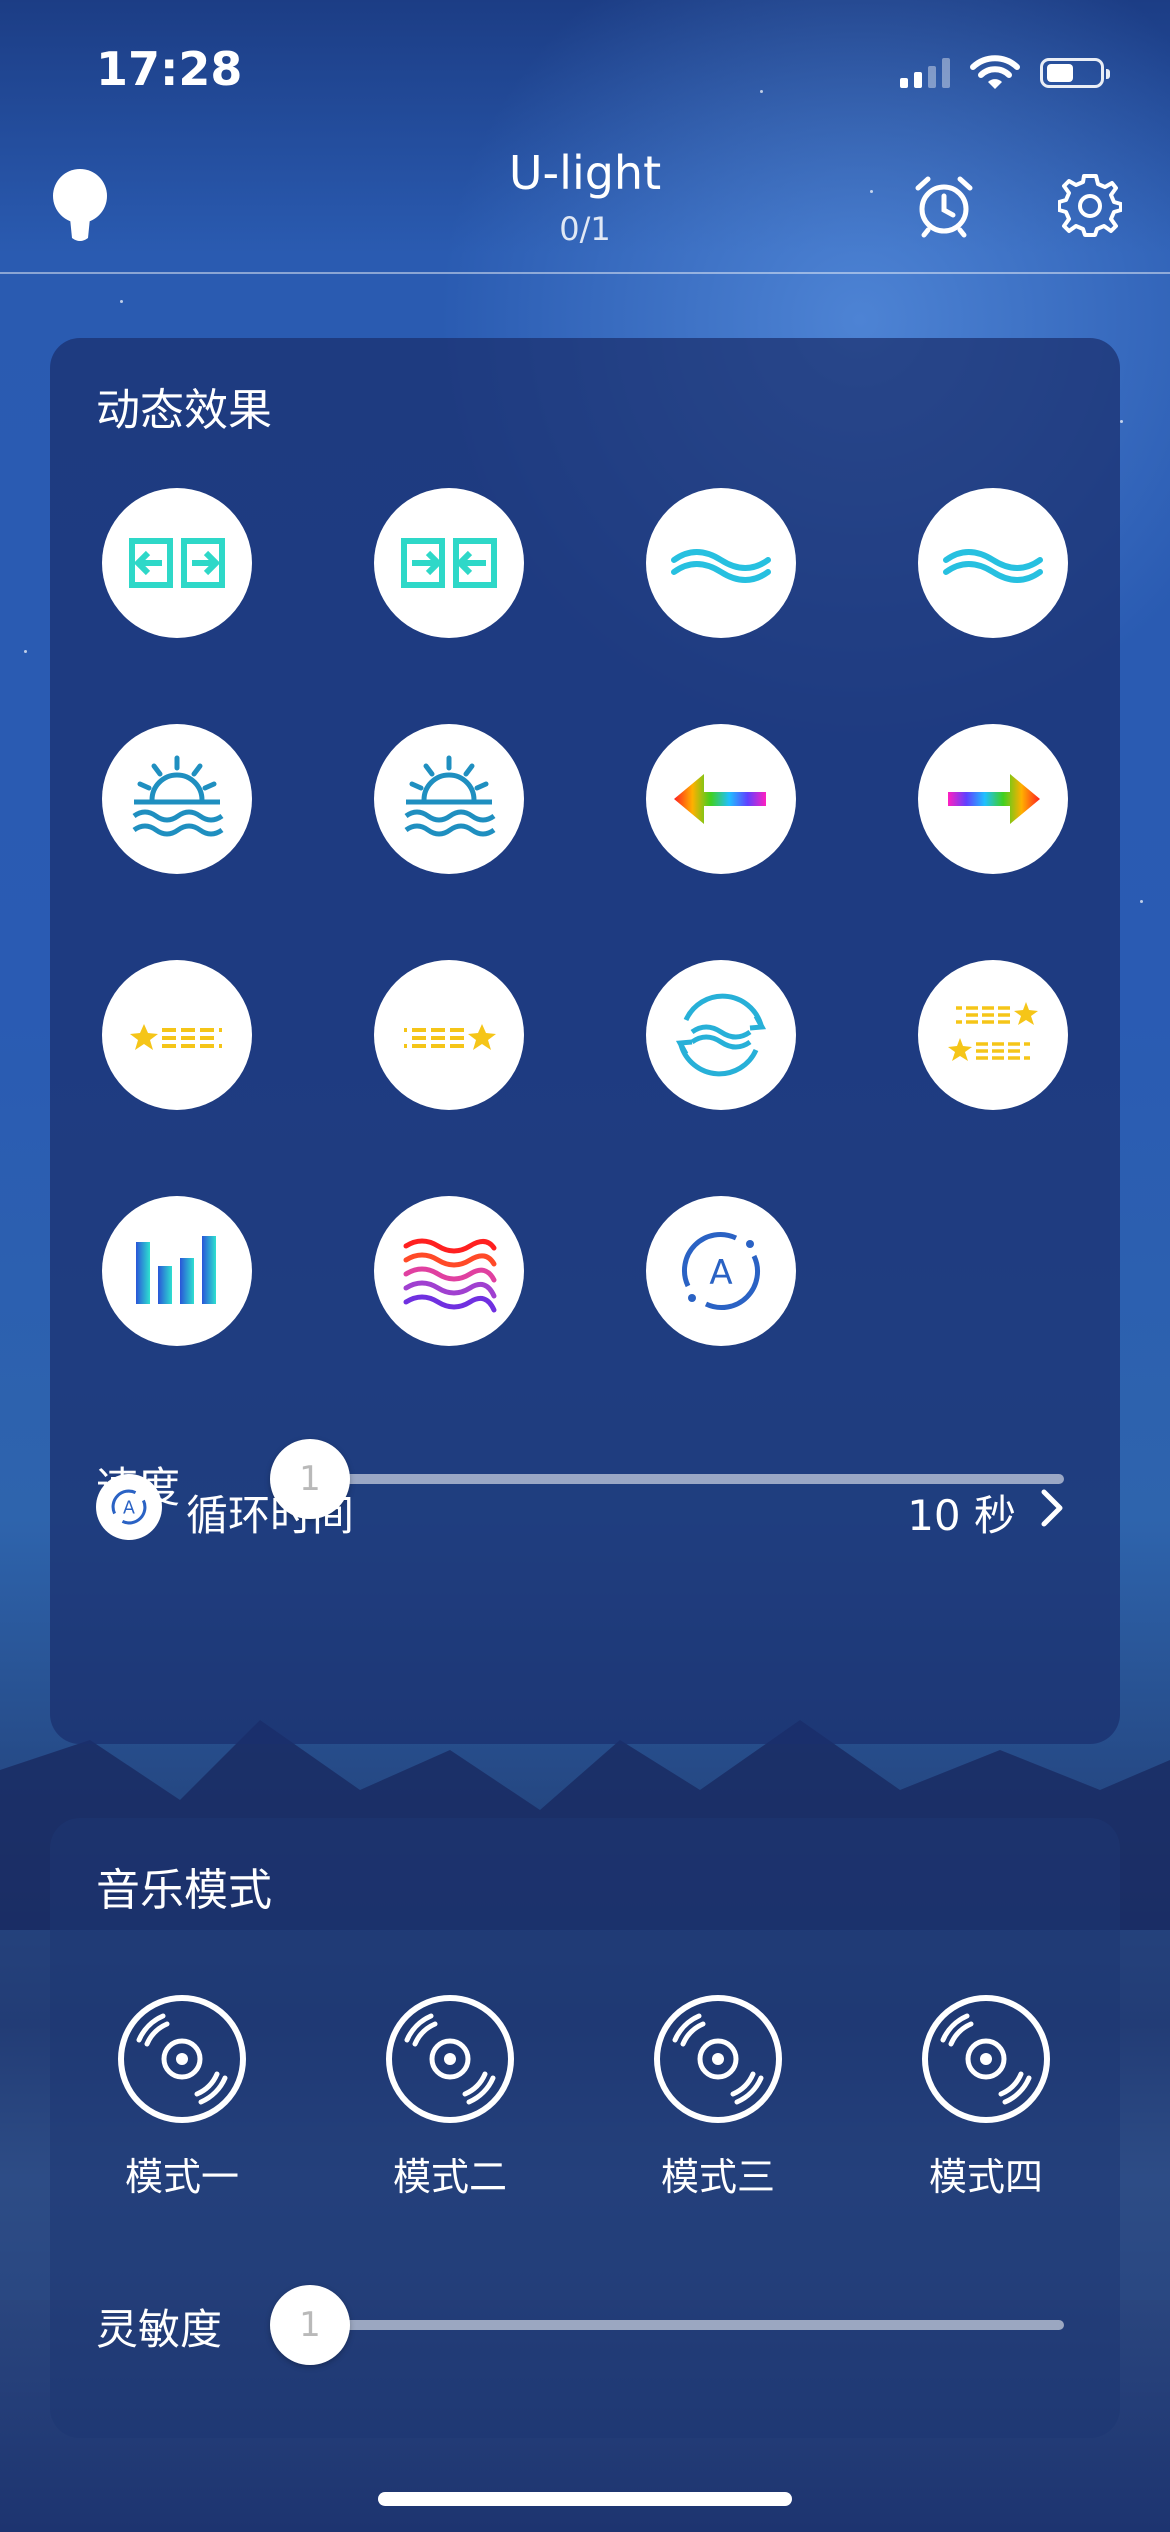  What do you see at coordinates (449, 2177) in the screenshot?
I see `music-mode-label: 模式二` at bounding box center [449, 2177].